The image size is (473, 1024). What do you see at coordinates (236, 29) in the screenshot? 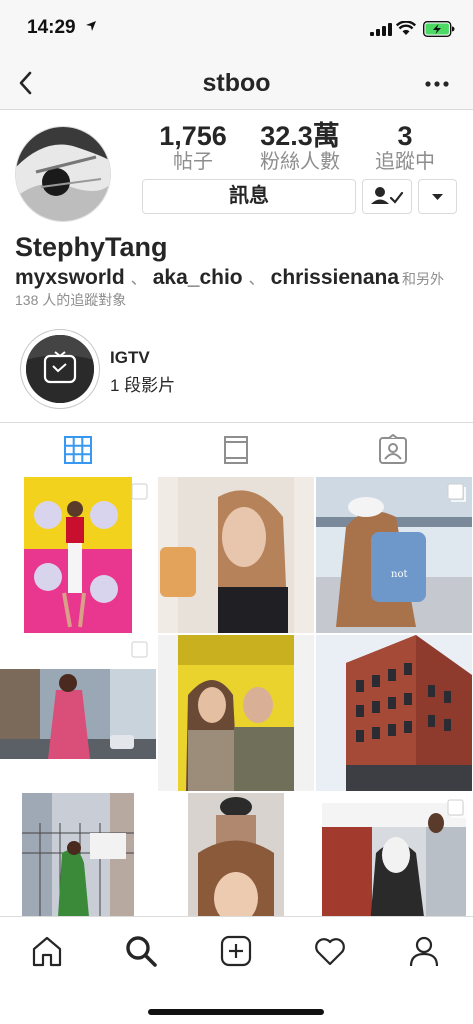
I see `status-bar: 14:29` at bounding box center [236, 29].